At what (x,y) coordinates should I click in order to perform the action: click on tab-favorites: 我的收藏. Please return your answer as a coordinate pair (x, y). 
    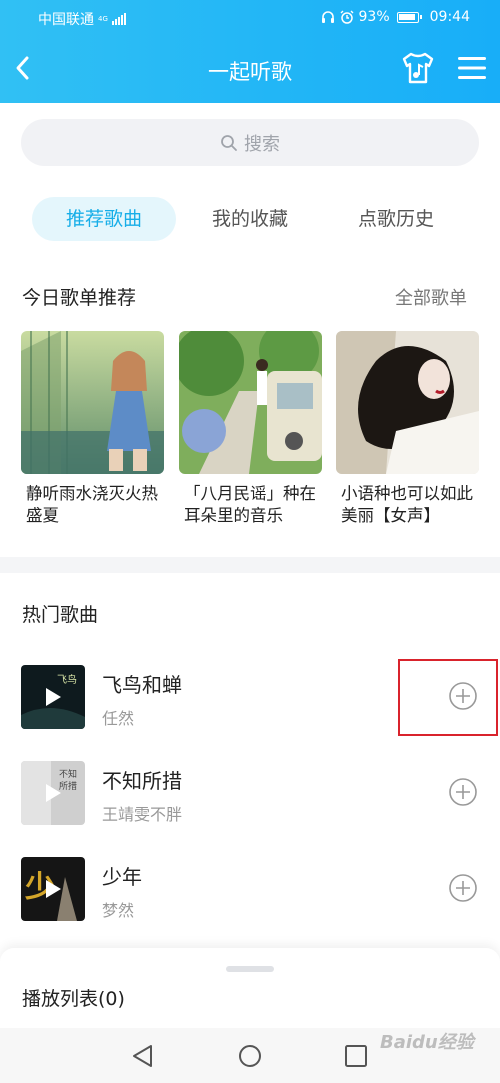
    Looking at the image, I should click on (250, 219).